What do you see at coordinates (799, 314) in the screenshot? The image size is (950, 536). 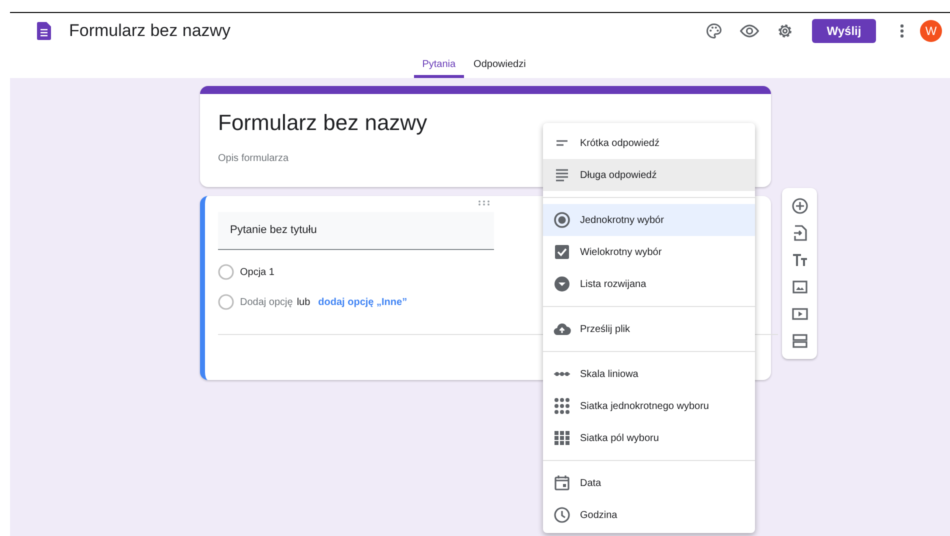 I see `video-icon` at bounding box center [799, 314].